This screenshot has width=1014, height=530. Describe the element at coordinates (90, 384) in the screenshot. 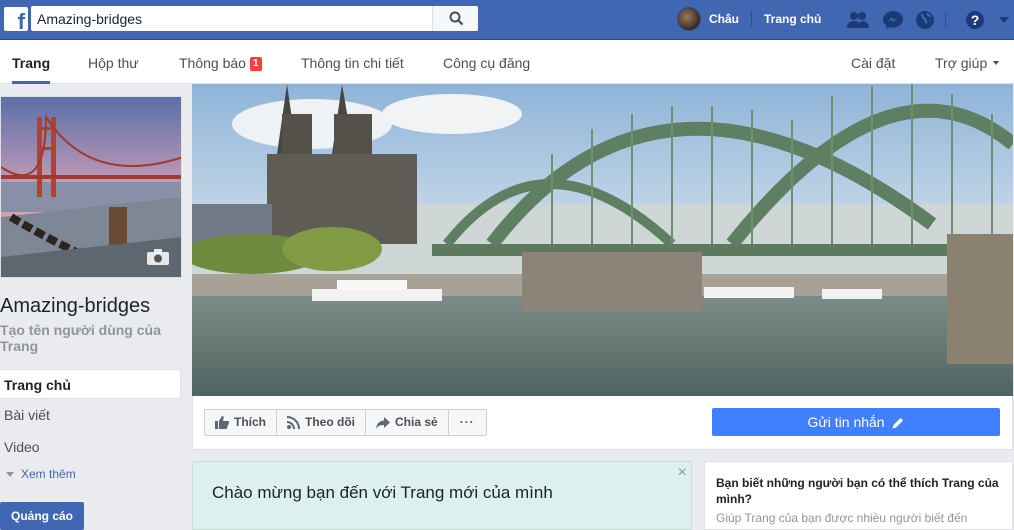

I see `sidebar-item-home: Trang chủ` at that location.